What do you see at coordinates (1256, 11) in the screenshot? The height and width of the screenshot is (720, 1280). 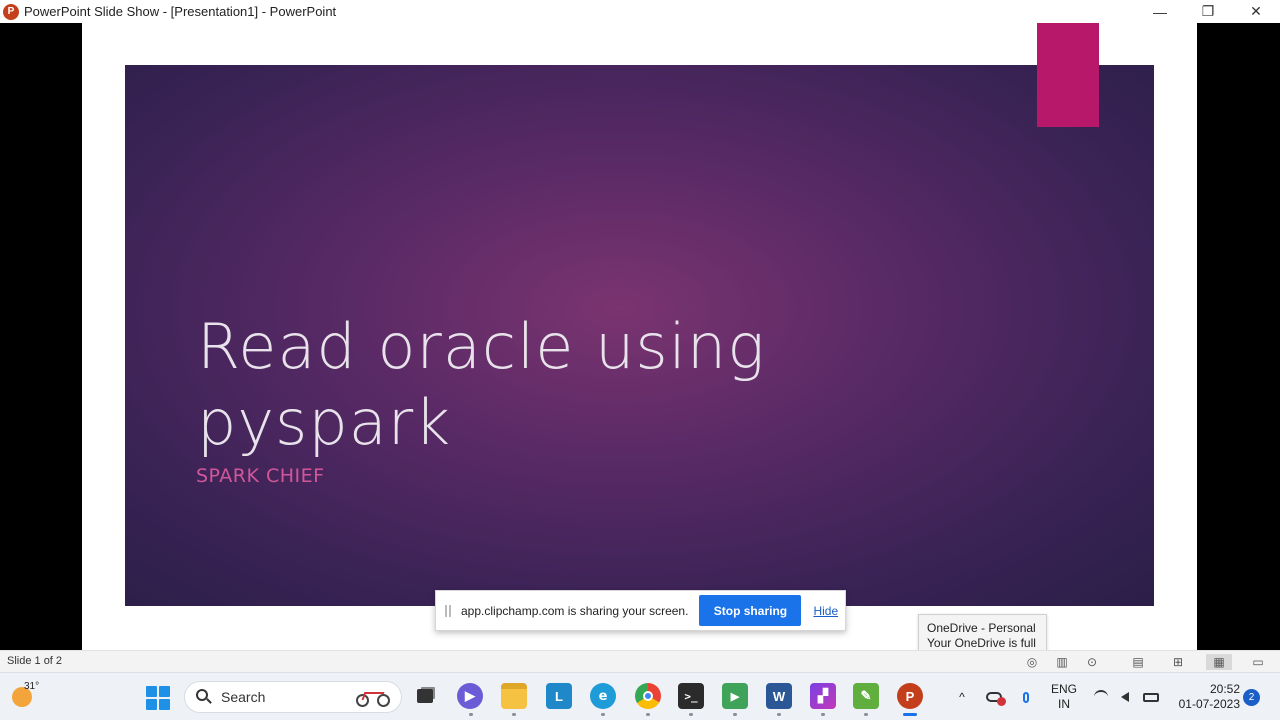 I see `close-button: ✕` at bounding box center [1256, 11].